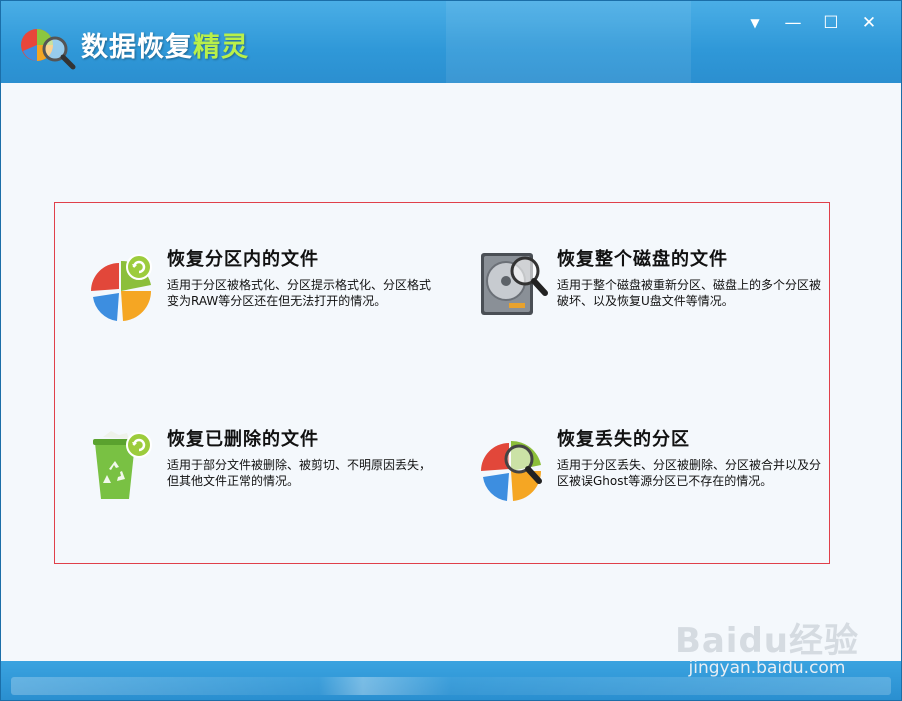 The width and height of the screenshot is (902, 701). Describe the element at coordinates (122, 465) in the screenshot. I see `recycle-bin-icon` at that location.